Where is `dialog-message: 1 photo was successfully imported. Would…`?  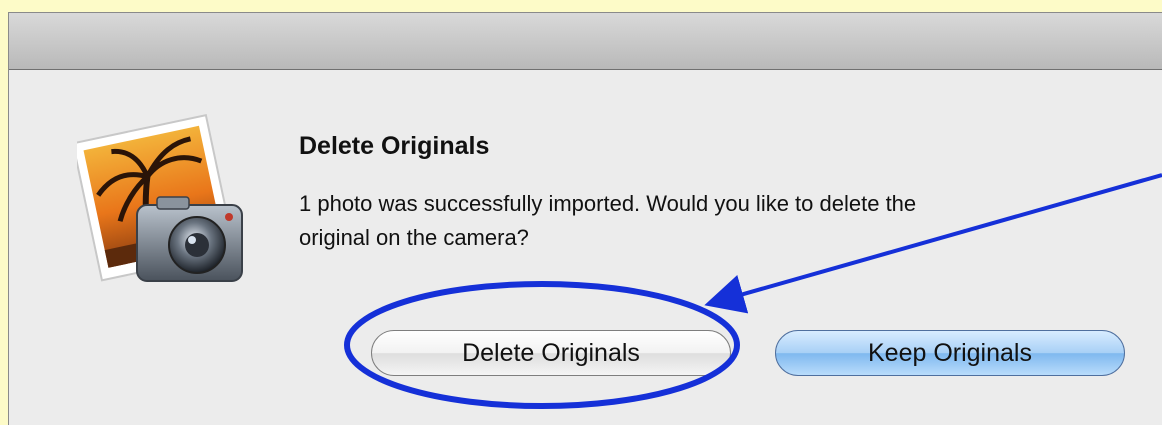
dialog-message: 1 photo was successfully imported. Would… is located at coordinates (608, 220).